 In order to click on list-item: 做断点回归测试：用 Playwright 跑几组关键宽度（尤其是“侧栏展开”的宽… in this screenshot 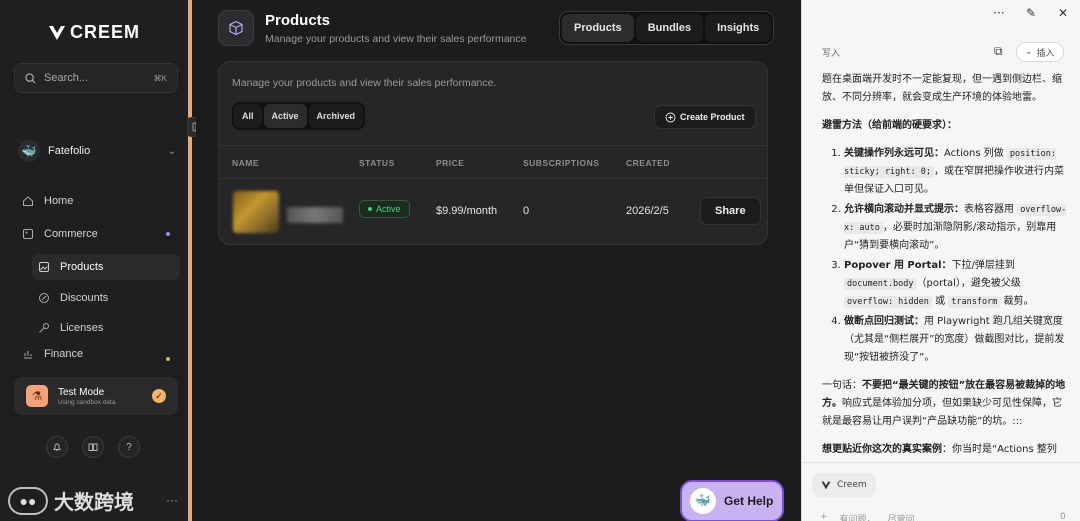, I will do `click(957, 340)`.